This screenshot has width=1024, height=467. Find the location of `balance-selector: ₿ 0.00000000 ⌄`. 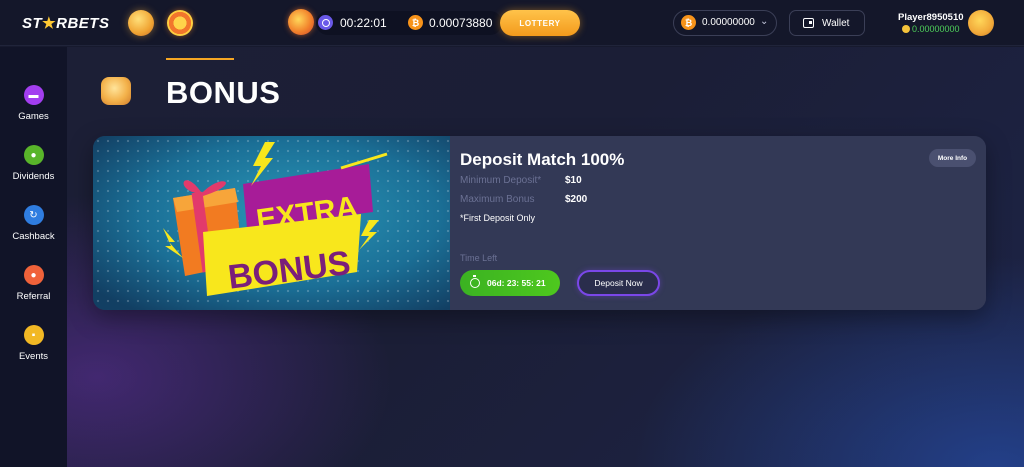

balance-selector: ₿ 0.00000000 ⌄ is located at coordinates (725, 23).